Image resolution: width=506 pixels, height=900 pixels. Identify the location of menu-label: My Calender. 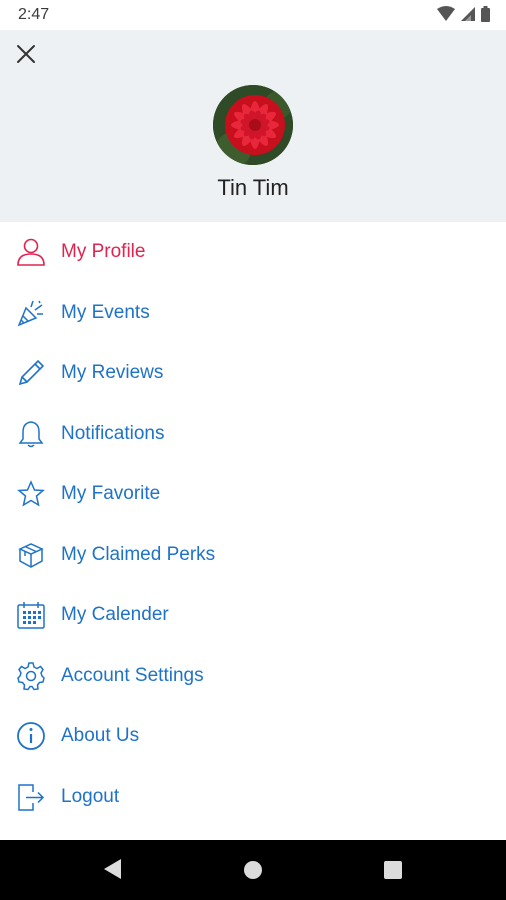
(115, 615).